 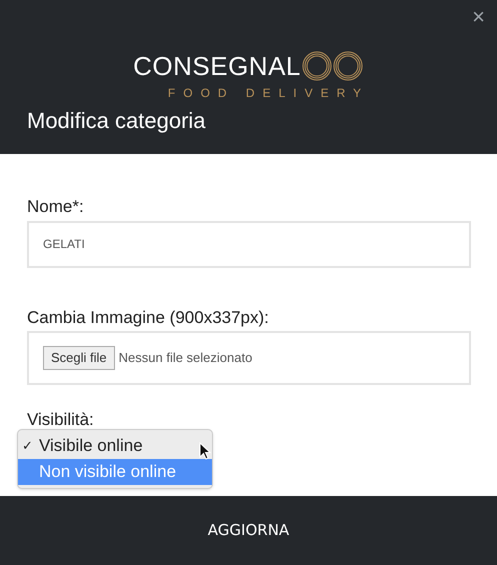 I want to click on file-input: Scegli file Nessun file selezionato, so click(x=249, y=358).